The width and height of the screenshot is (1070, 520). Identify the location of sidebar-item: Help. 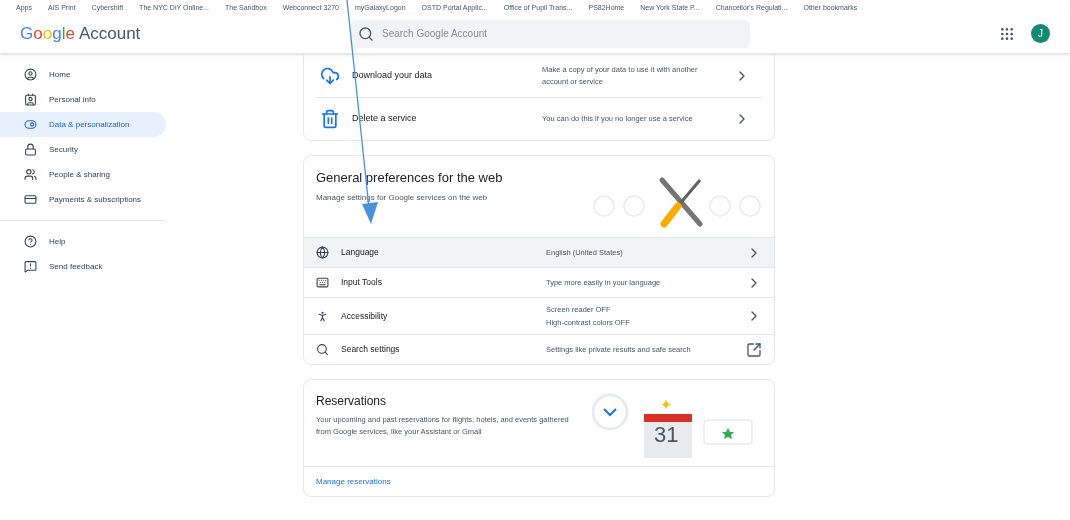
(83, 241).